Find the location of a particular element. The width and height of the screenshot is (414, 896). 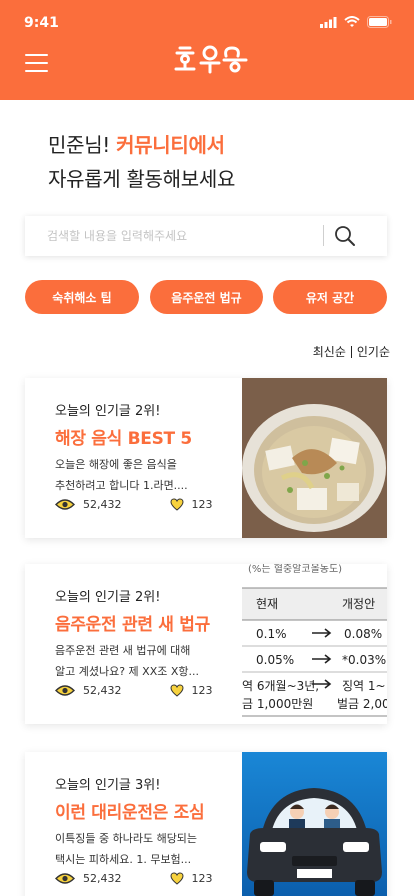

table-col-revised: 개정안 is located at coordinates (358, 604).